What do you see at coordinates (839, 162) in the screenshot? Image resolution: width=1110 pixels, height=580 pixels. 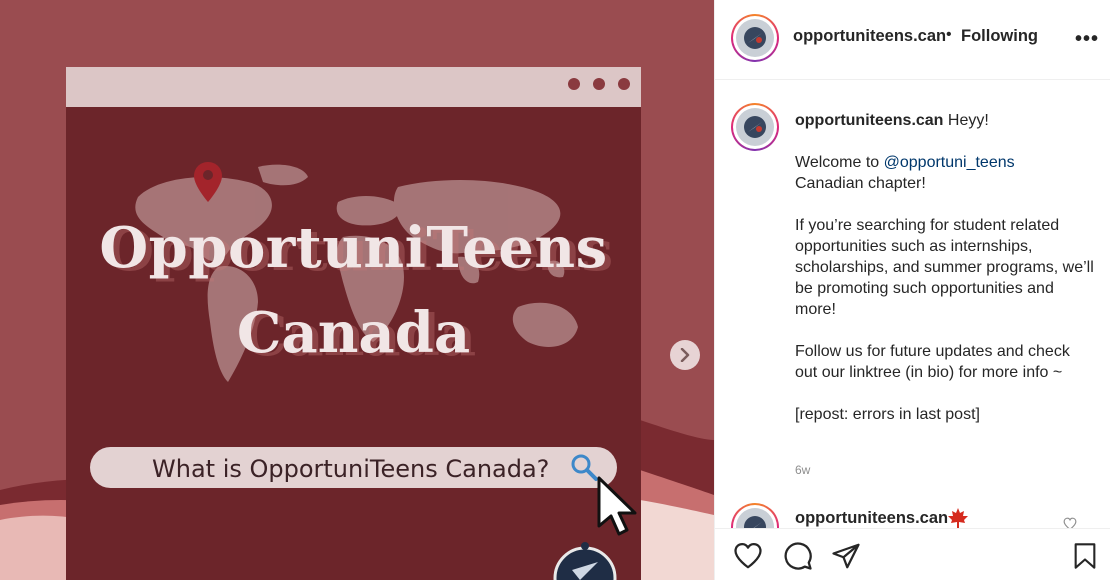 I see `caption-welcome-prefix: Welcome to` at bounding box center [839, 162].